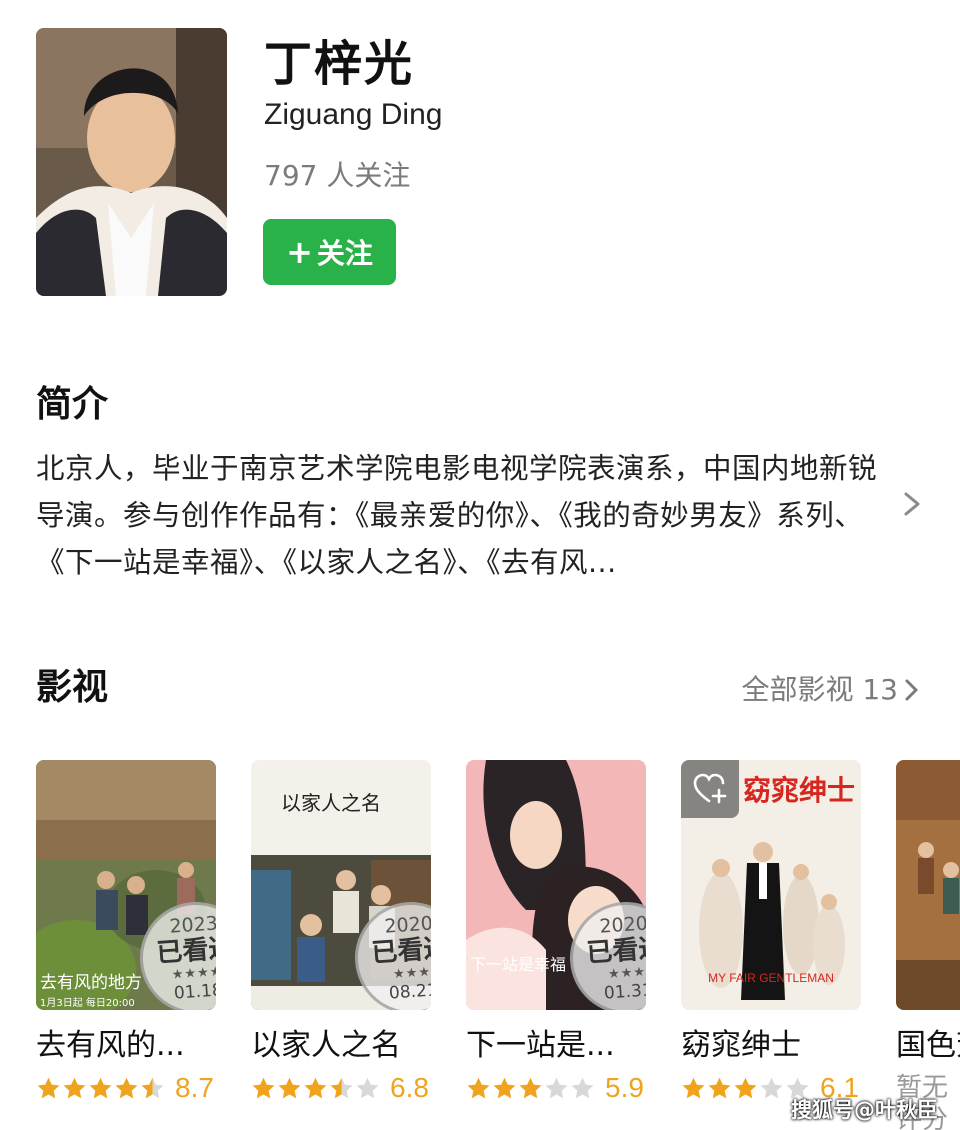 The image size is (960, 1130). I want to click on all-works-link: 全部影视 13, so click(830, 690).